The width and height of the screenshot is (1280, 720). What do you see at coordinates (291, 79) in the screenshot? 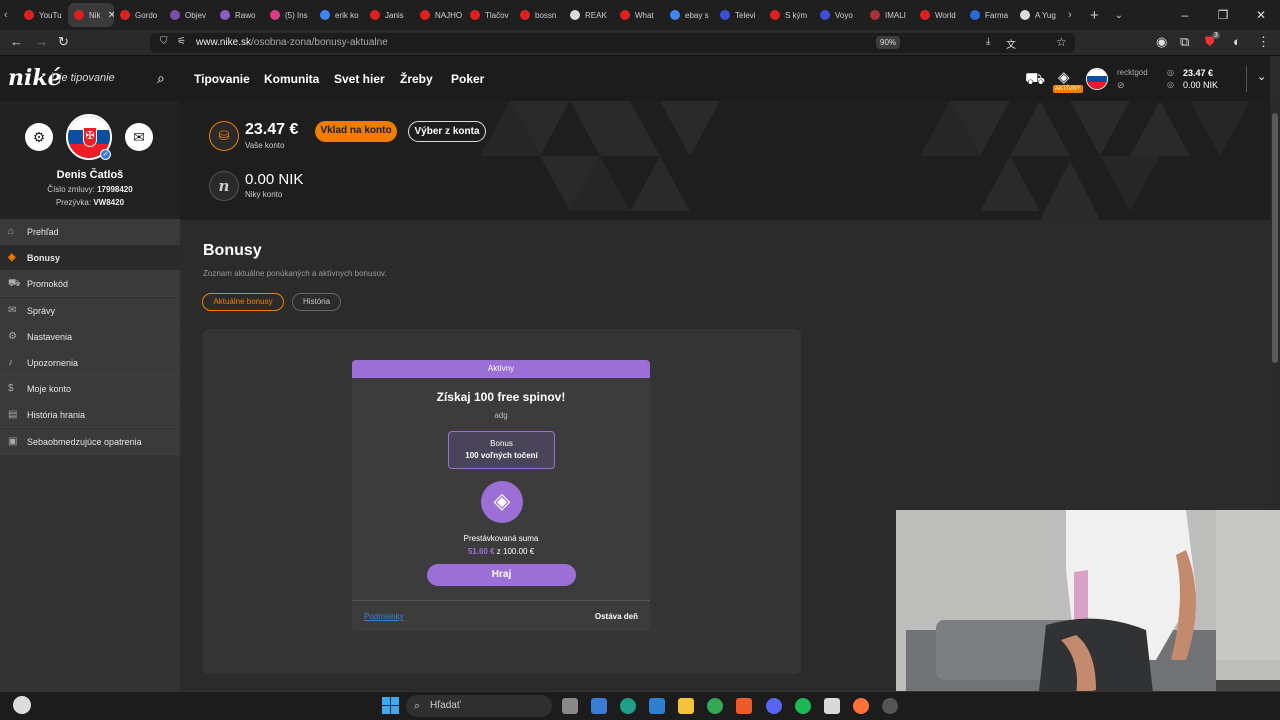
I see `nav-komunita: Komunita` at bounding box center [291, 79].